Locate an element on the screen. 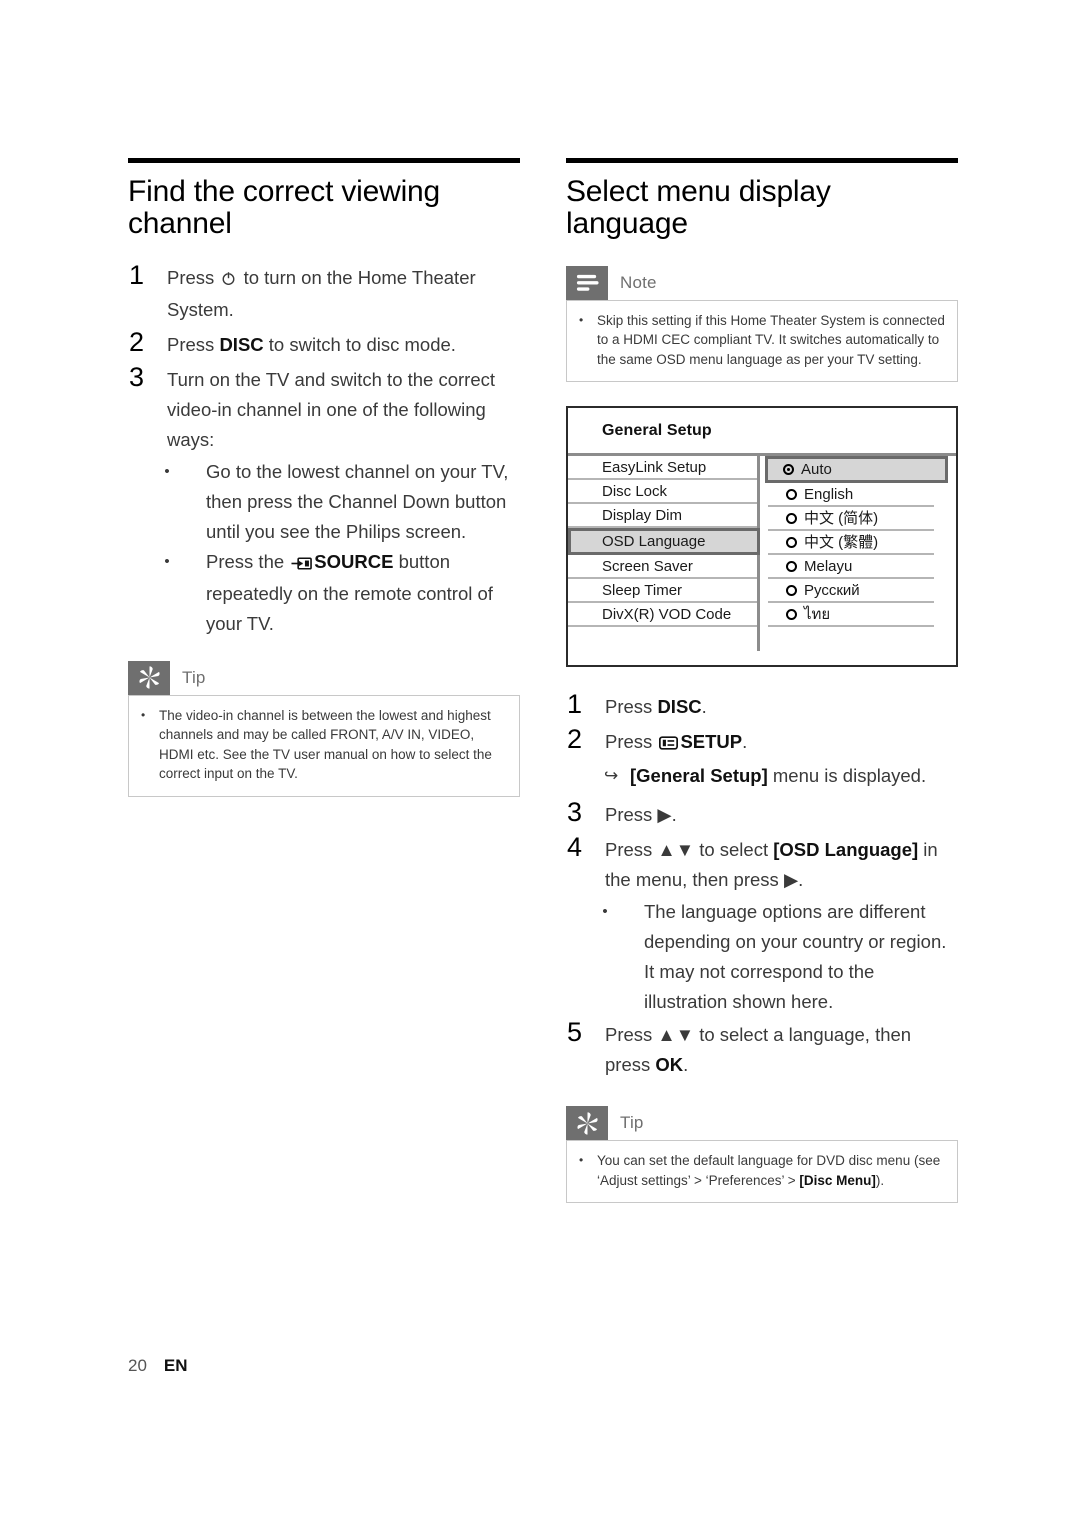  disc-menu-reference: [Disc Menu] is located at coordinates (837, 1180).